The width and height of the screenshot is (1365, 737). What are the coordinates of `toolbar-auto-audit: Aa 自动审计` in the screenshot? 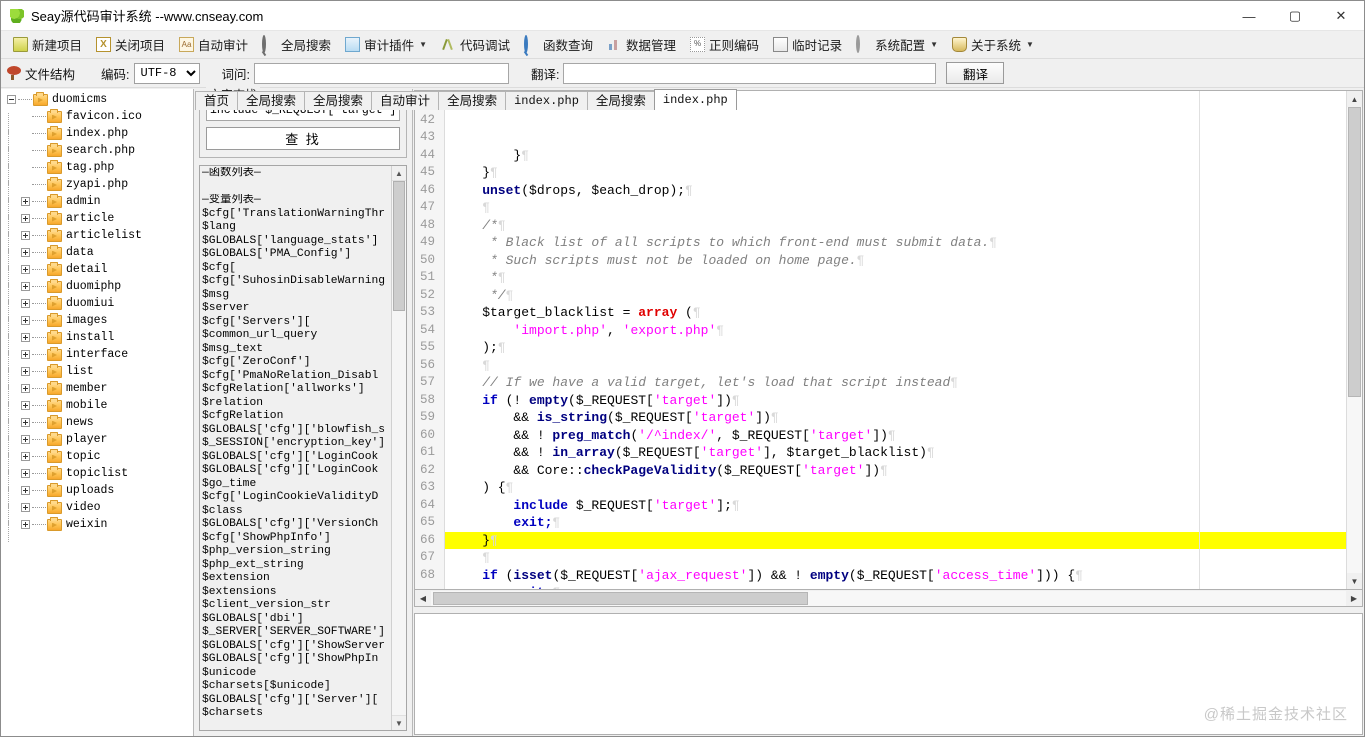 It's located at (213, 45).